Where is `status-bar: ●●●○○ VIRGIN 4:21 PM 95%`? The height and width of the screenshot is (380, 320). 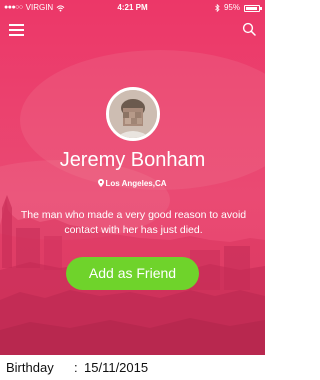 status-bar: ●●●○○ VIRGIN 4:21 PM 95% is located at coordinates (132, 8).